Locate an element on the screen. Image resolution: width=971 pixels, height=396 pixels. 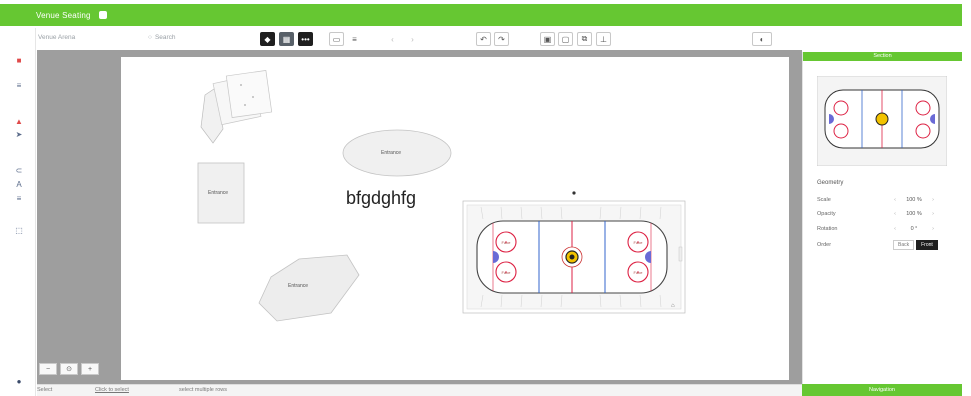
redo-icon: ↷ is located at coordinates (501, 39).